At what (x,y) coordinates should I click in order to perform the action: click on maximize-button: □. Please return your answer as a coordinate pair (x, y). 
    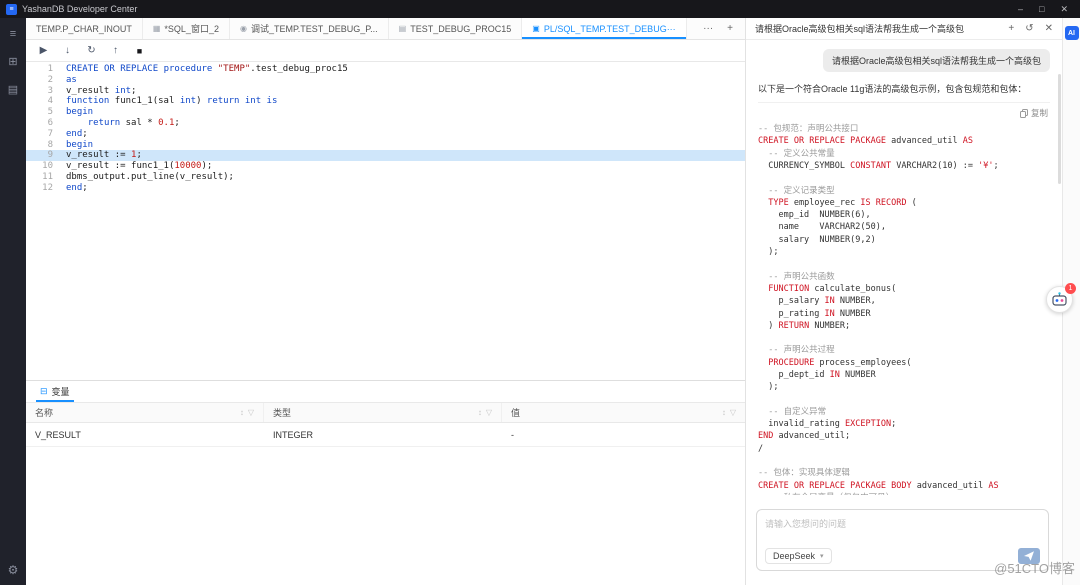
    Looking at the image, I should click on (1041, 9).